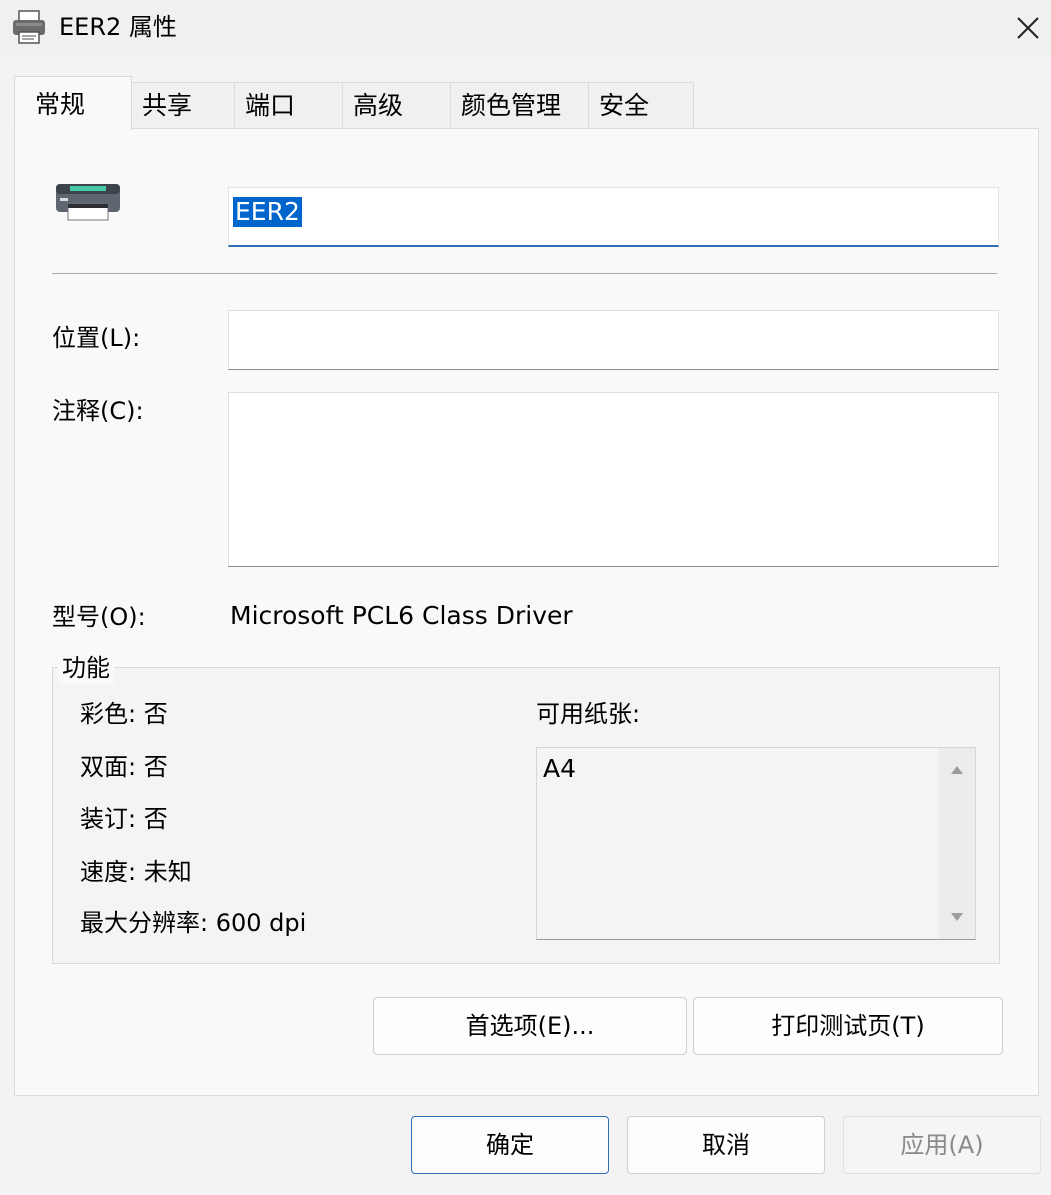  I want to click on printer-name-input: EER2, so click(613, 217).